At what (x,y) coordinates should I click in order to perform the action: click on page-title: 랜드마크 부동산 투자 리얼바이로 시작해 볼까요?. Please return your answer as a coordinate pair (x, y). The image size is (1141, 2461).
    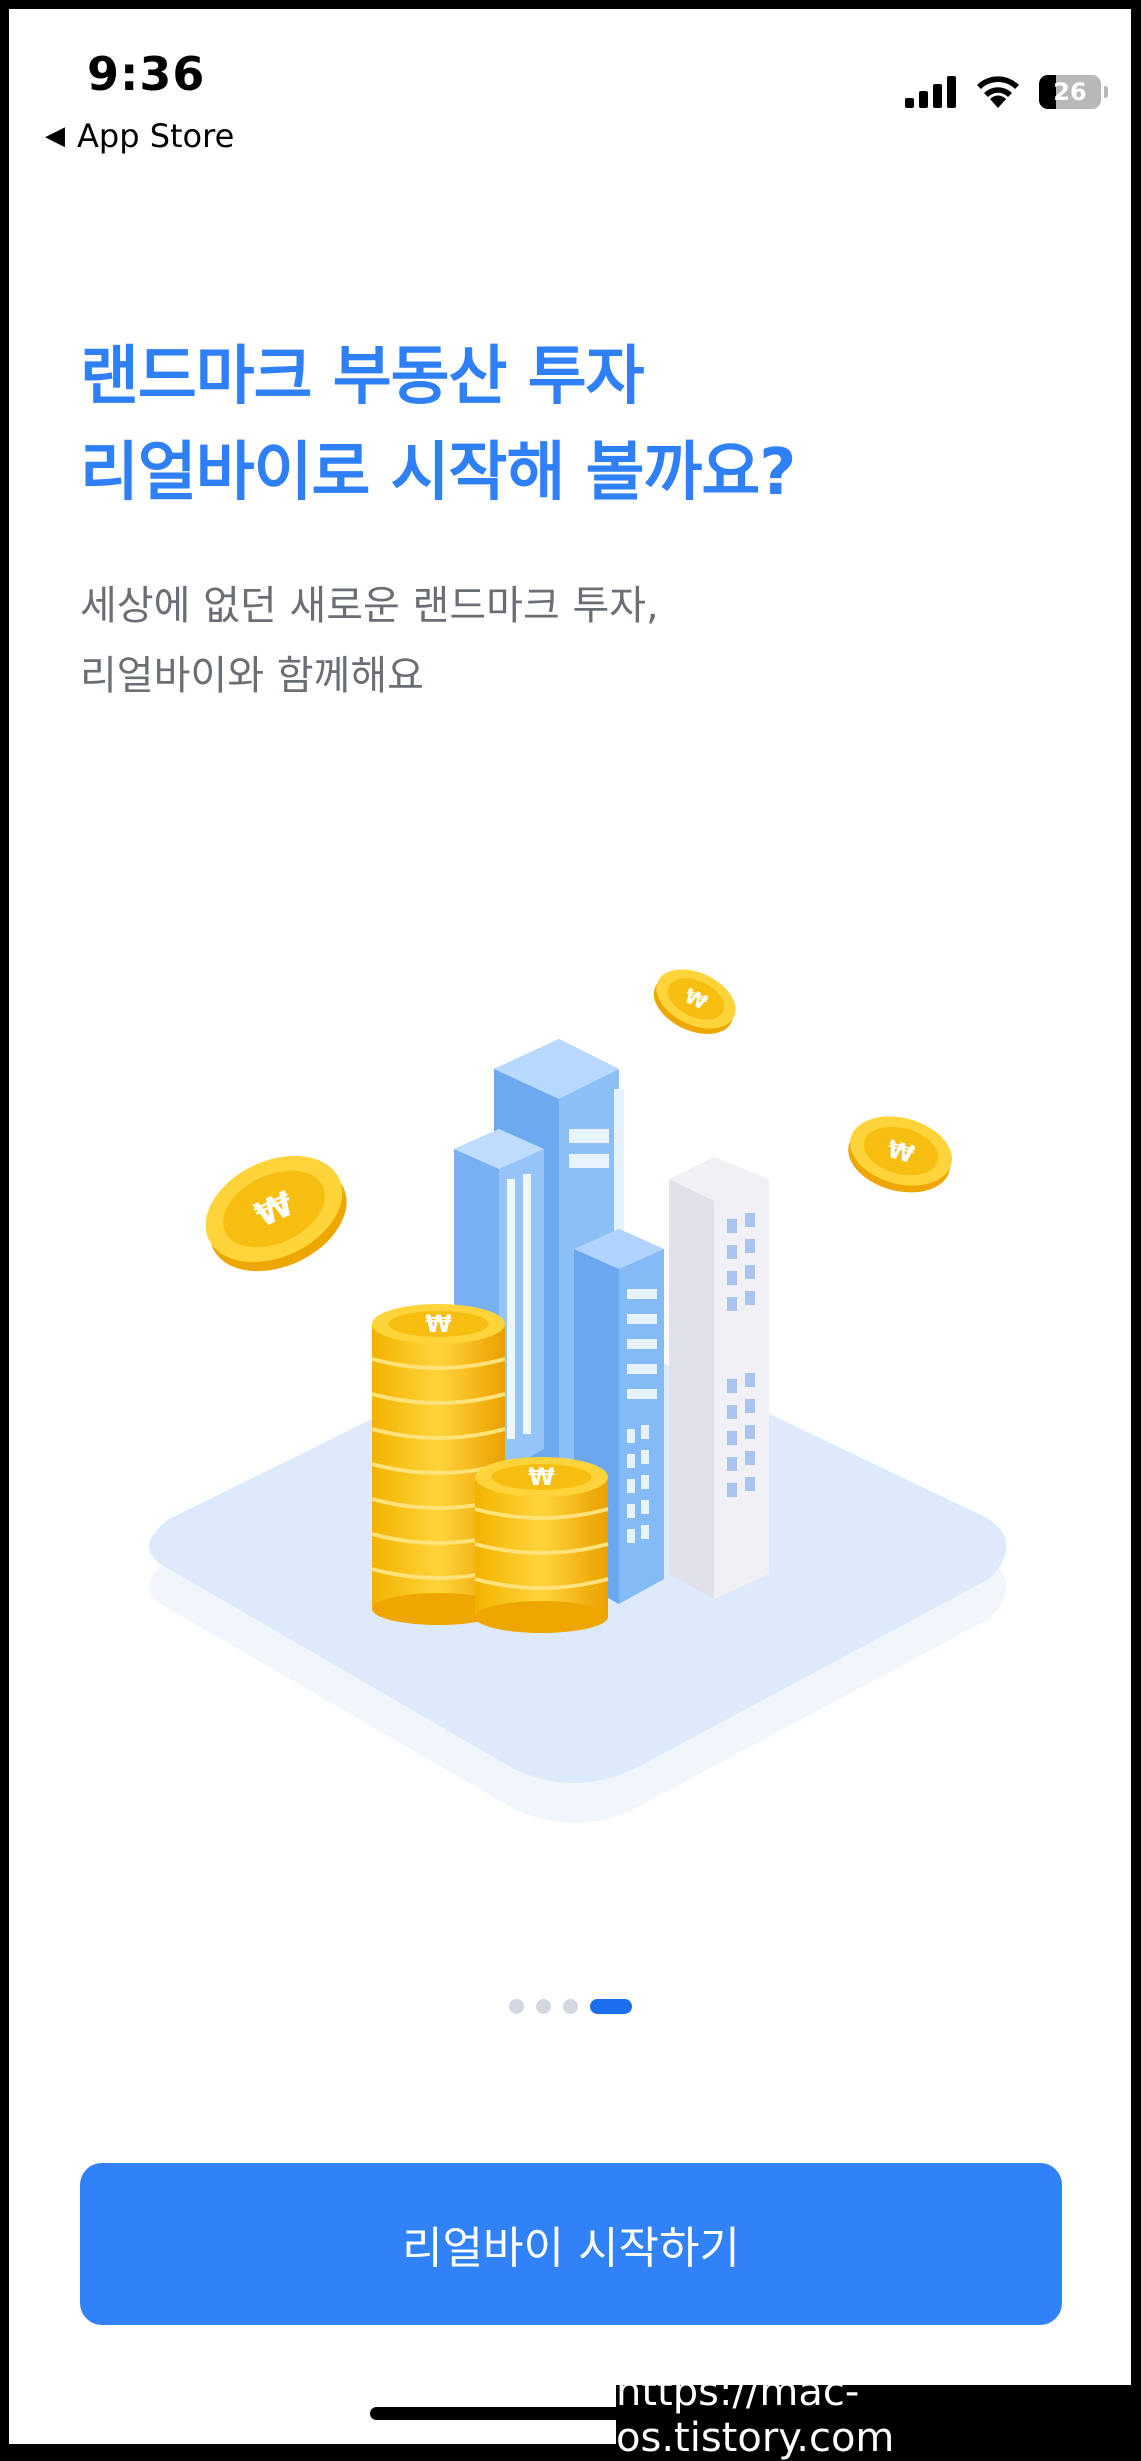
    Looking at the image, I should click on (438, 425).